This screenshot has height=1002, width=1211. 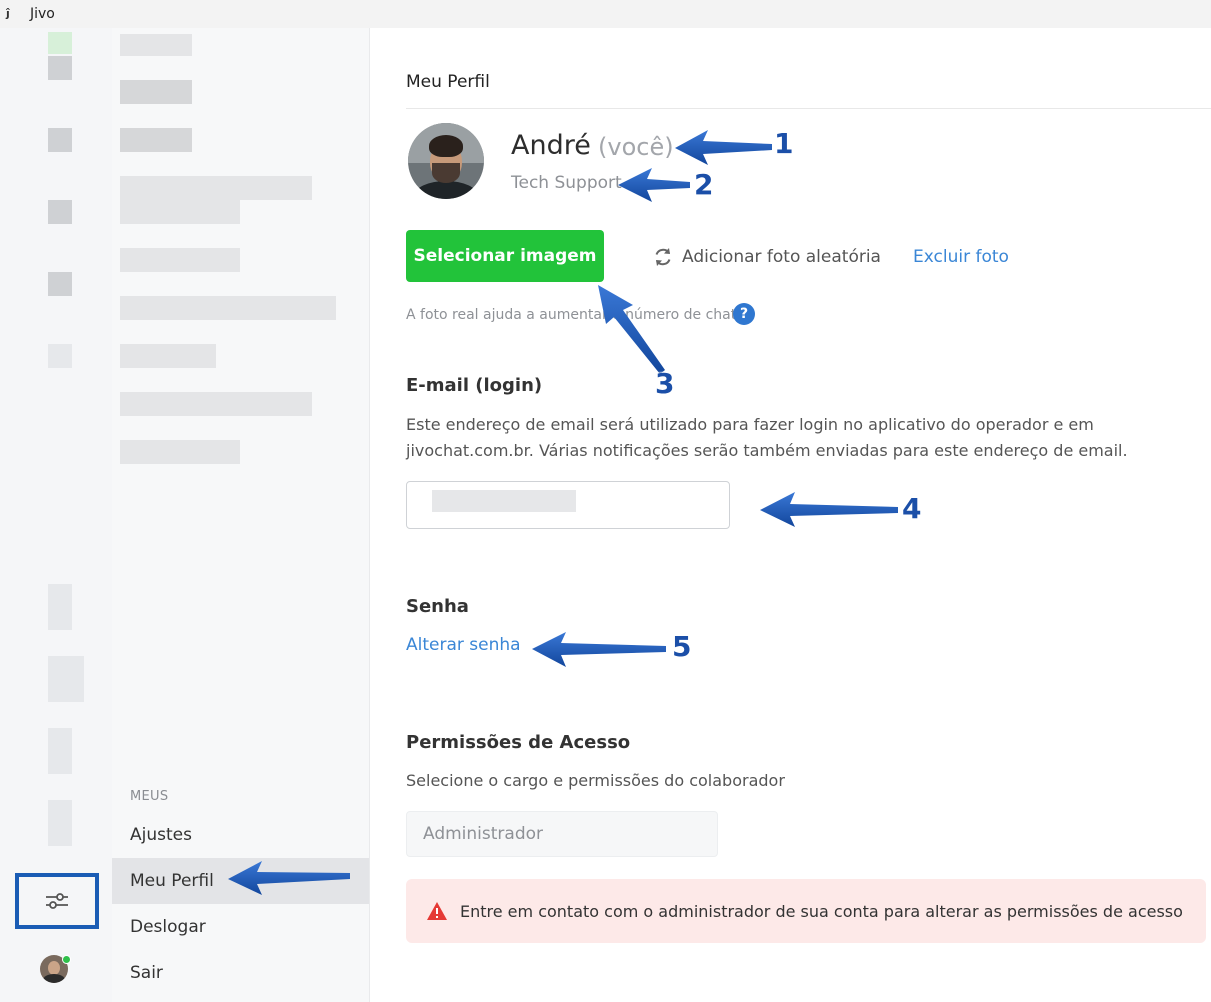 What do you see at coordinates (240, 881) in the screenshot?
I see `sidebar-item-meu-perfil: Meu Perfil` at bounding box center [240, 881].